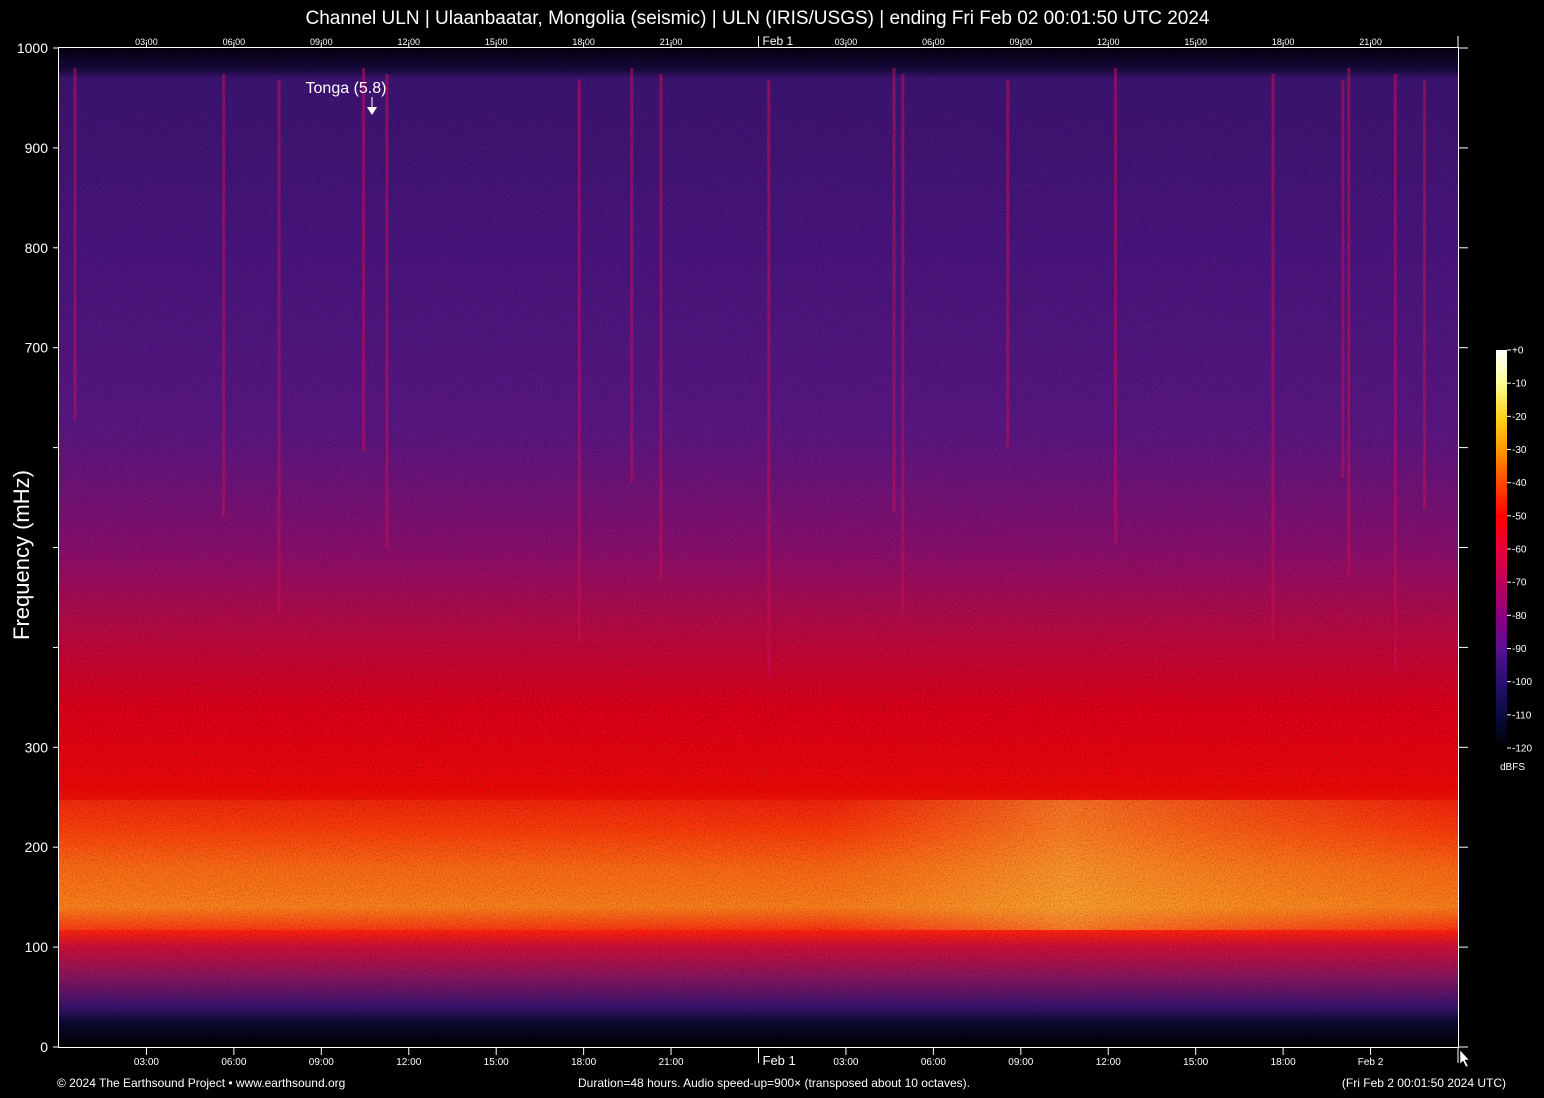  Describe the element at coordinates (37, 348) in the screenshot. I see `y-tick-label: 700` at that location.